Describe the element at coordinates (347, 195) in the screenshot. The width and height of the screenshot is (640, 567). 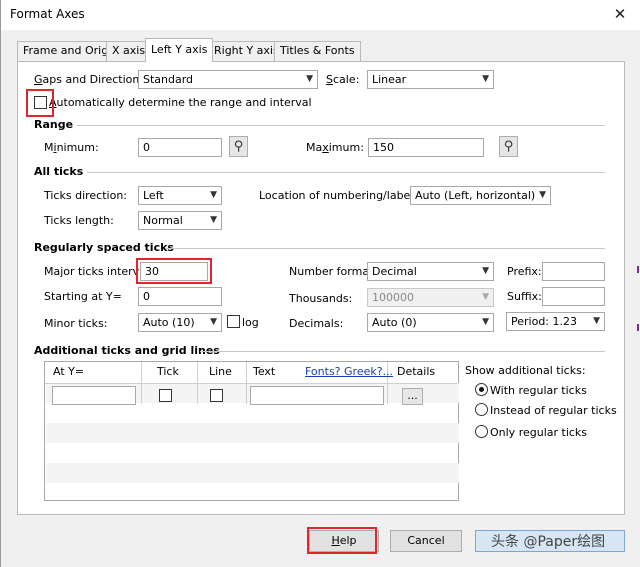
I see `location-label: Location of numbering/labeling:` at that location.